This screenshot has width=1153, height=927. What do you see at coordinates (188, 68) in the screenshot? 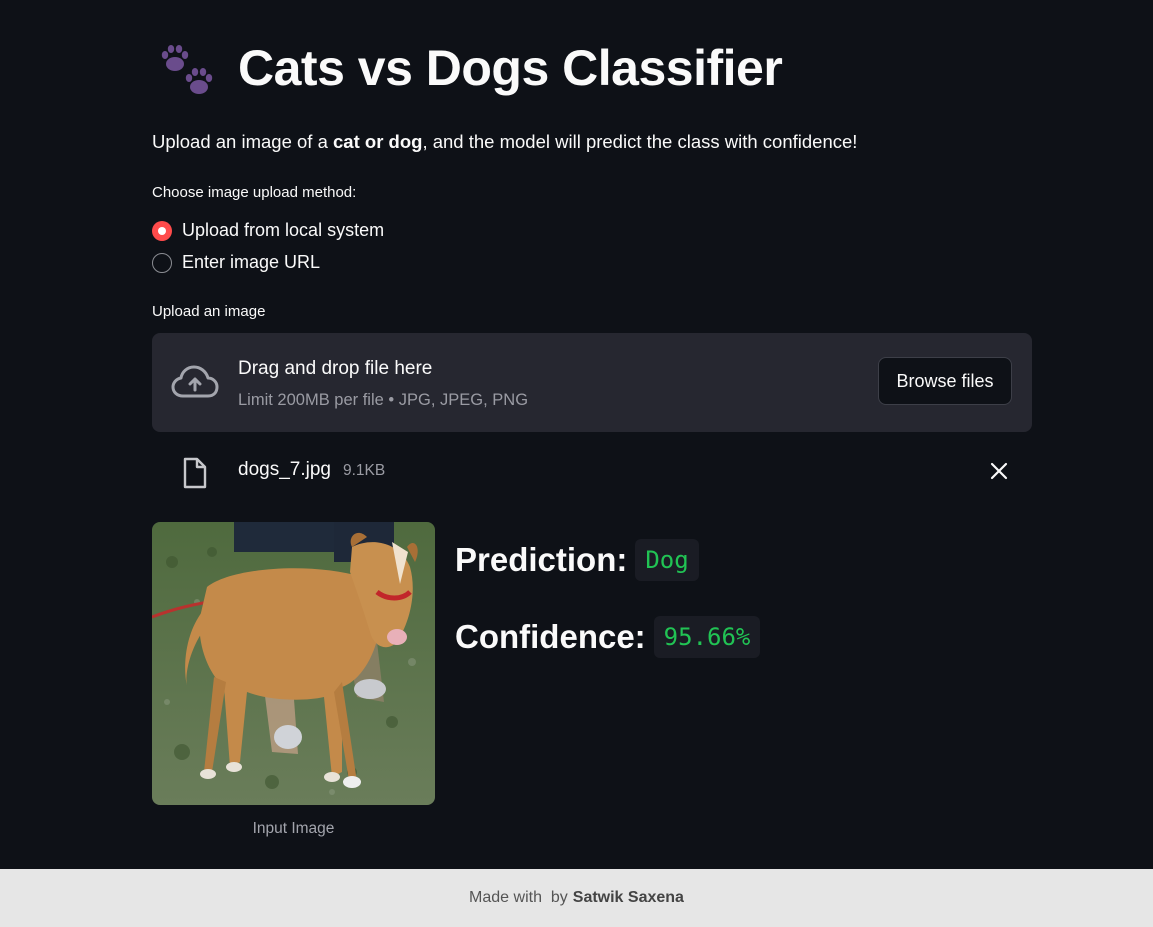
I see `paw-prints-icon` at bounding box center [188, 68].